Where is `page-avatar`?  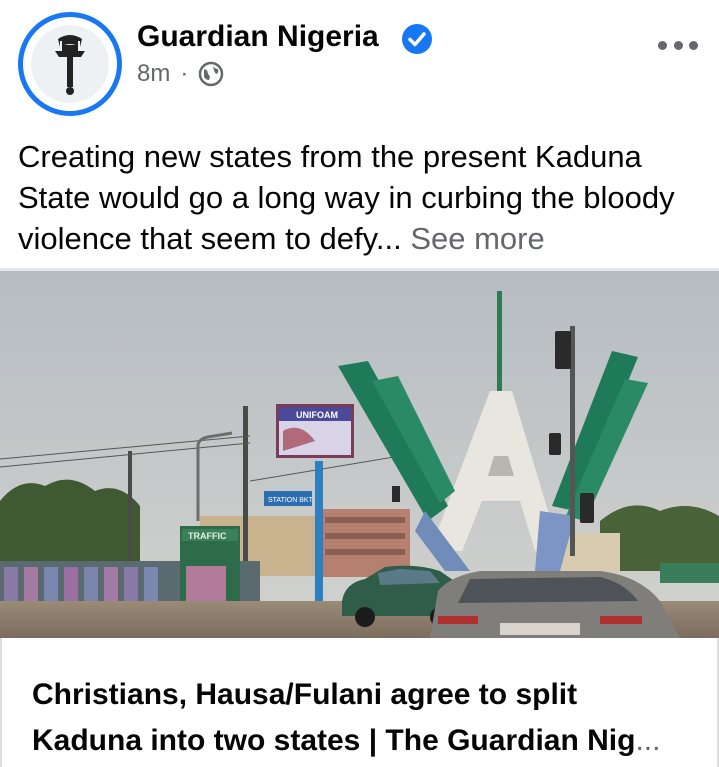 page-avatar is located at coordinates (70, 64).